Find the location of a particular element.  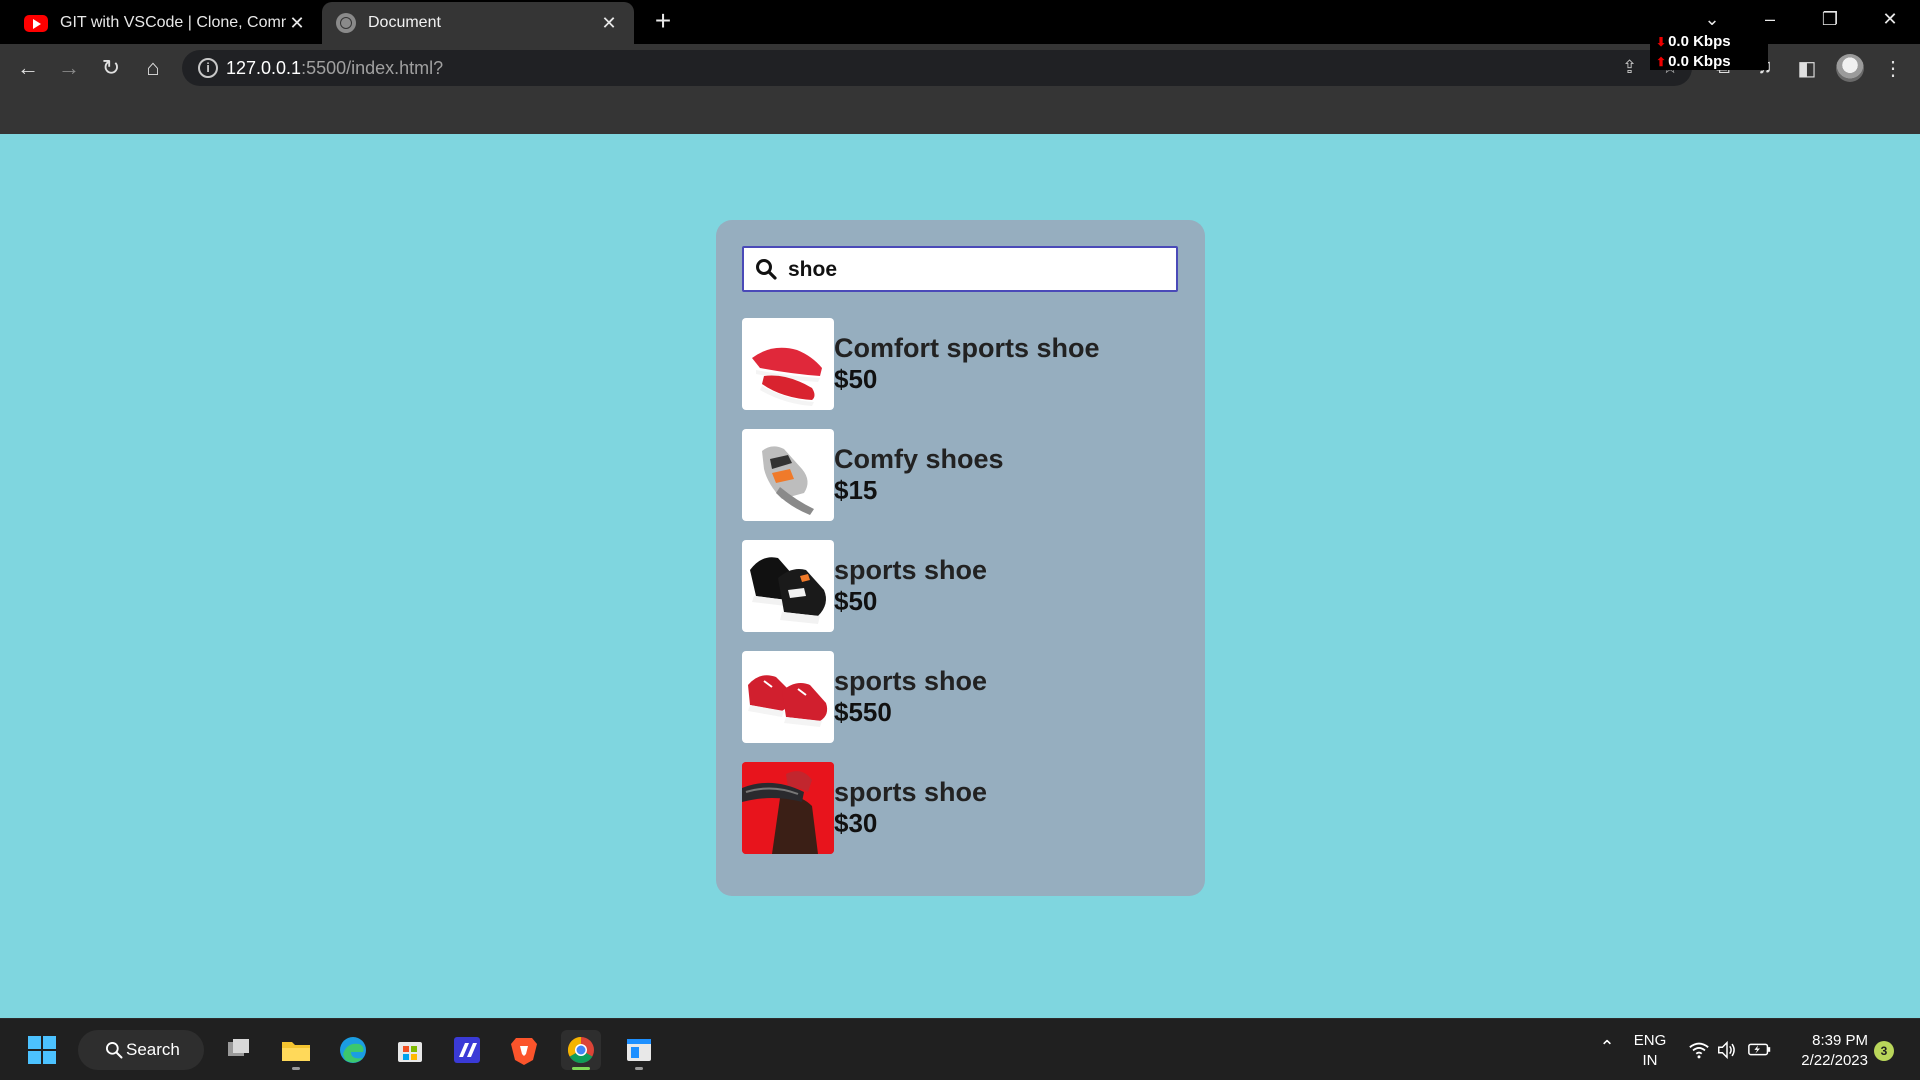

product-image-person-with-shoe-red-background is located at coordinates (788, 808).